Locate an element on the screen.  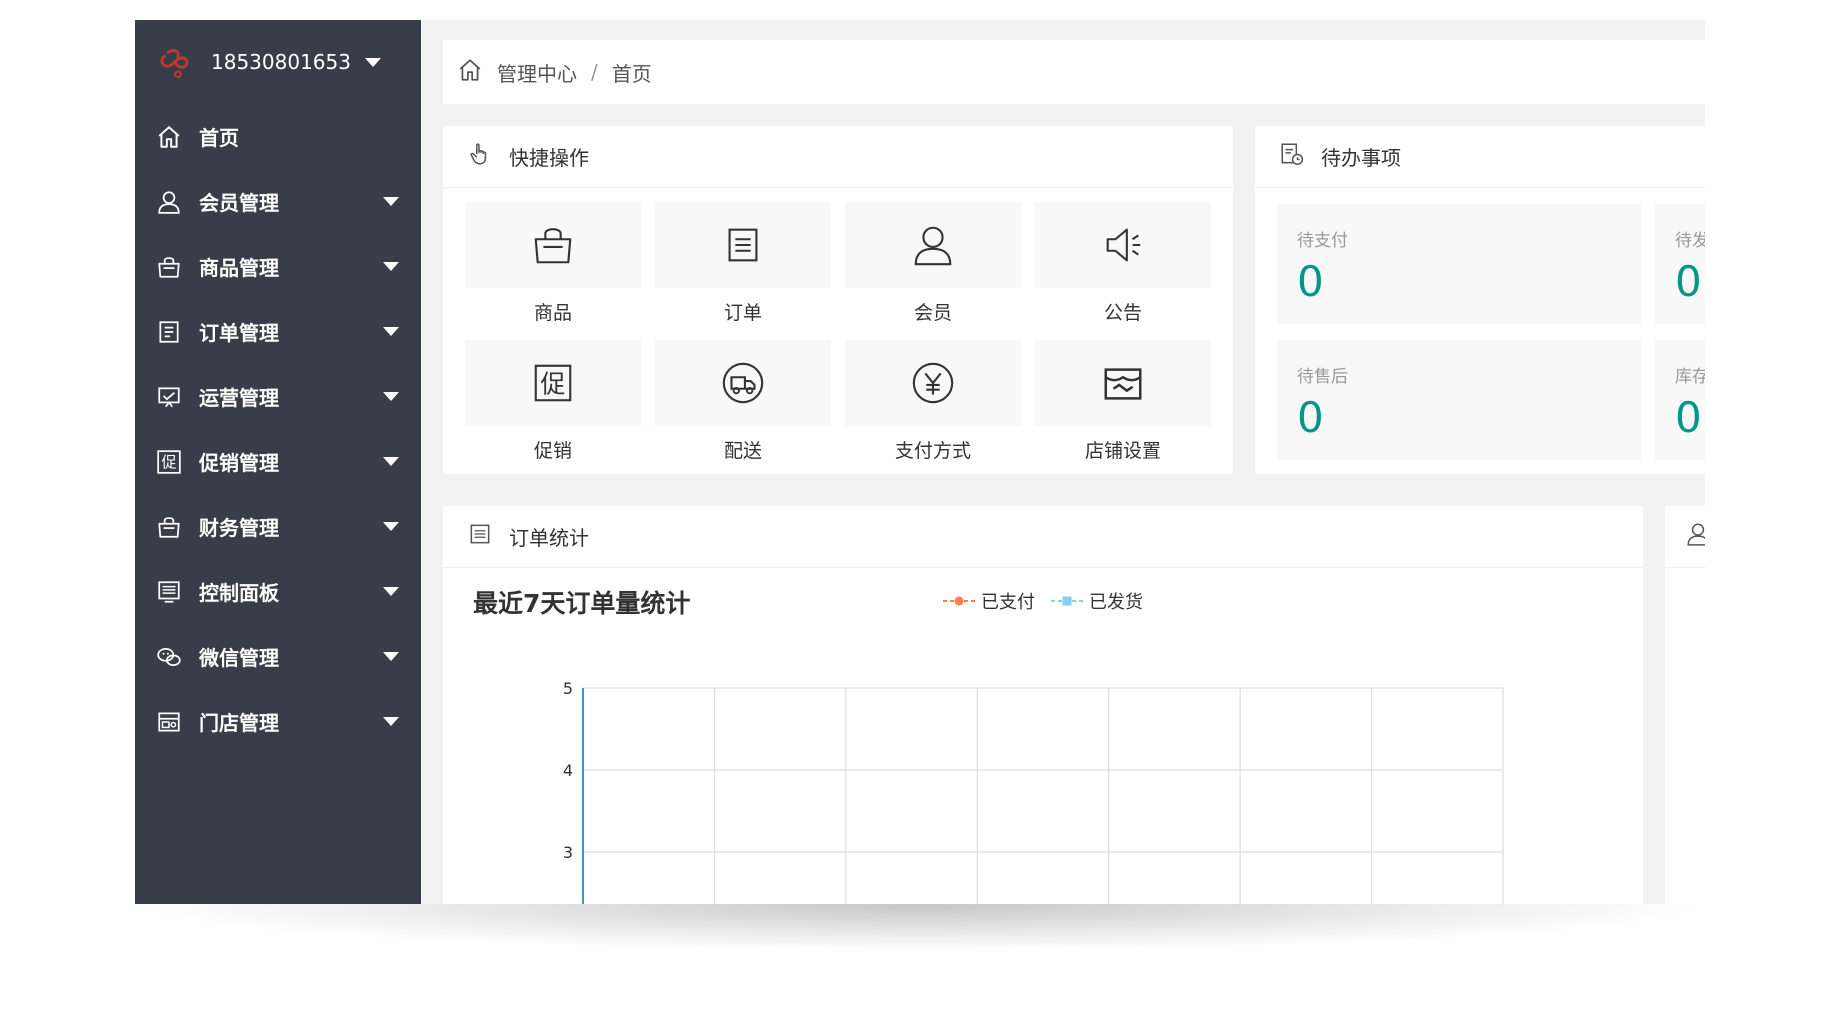
sidebar-item-label: 微信管理 is located at coordinates (239, 658).